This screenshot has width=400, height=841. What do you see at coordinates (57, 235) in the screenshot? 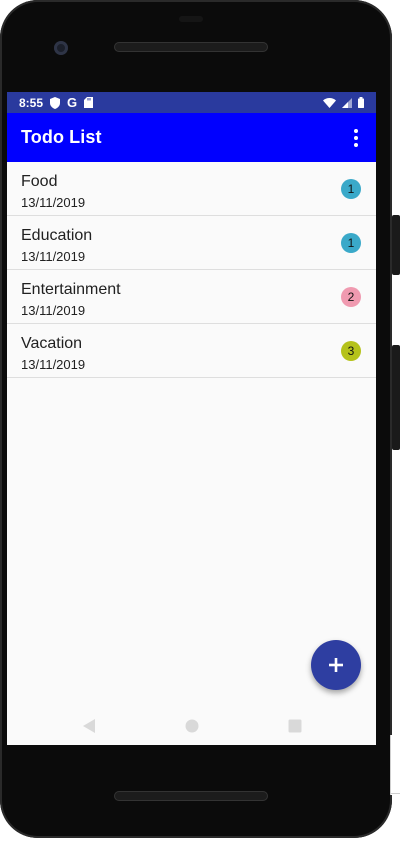
I see `todo-title: Education` at bounding box center [57, 235].